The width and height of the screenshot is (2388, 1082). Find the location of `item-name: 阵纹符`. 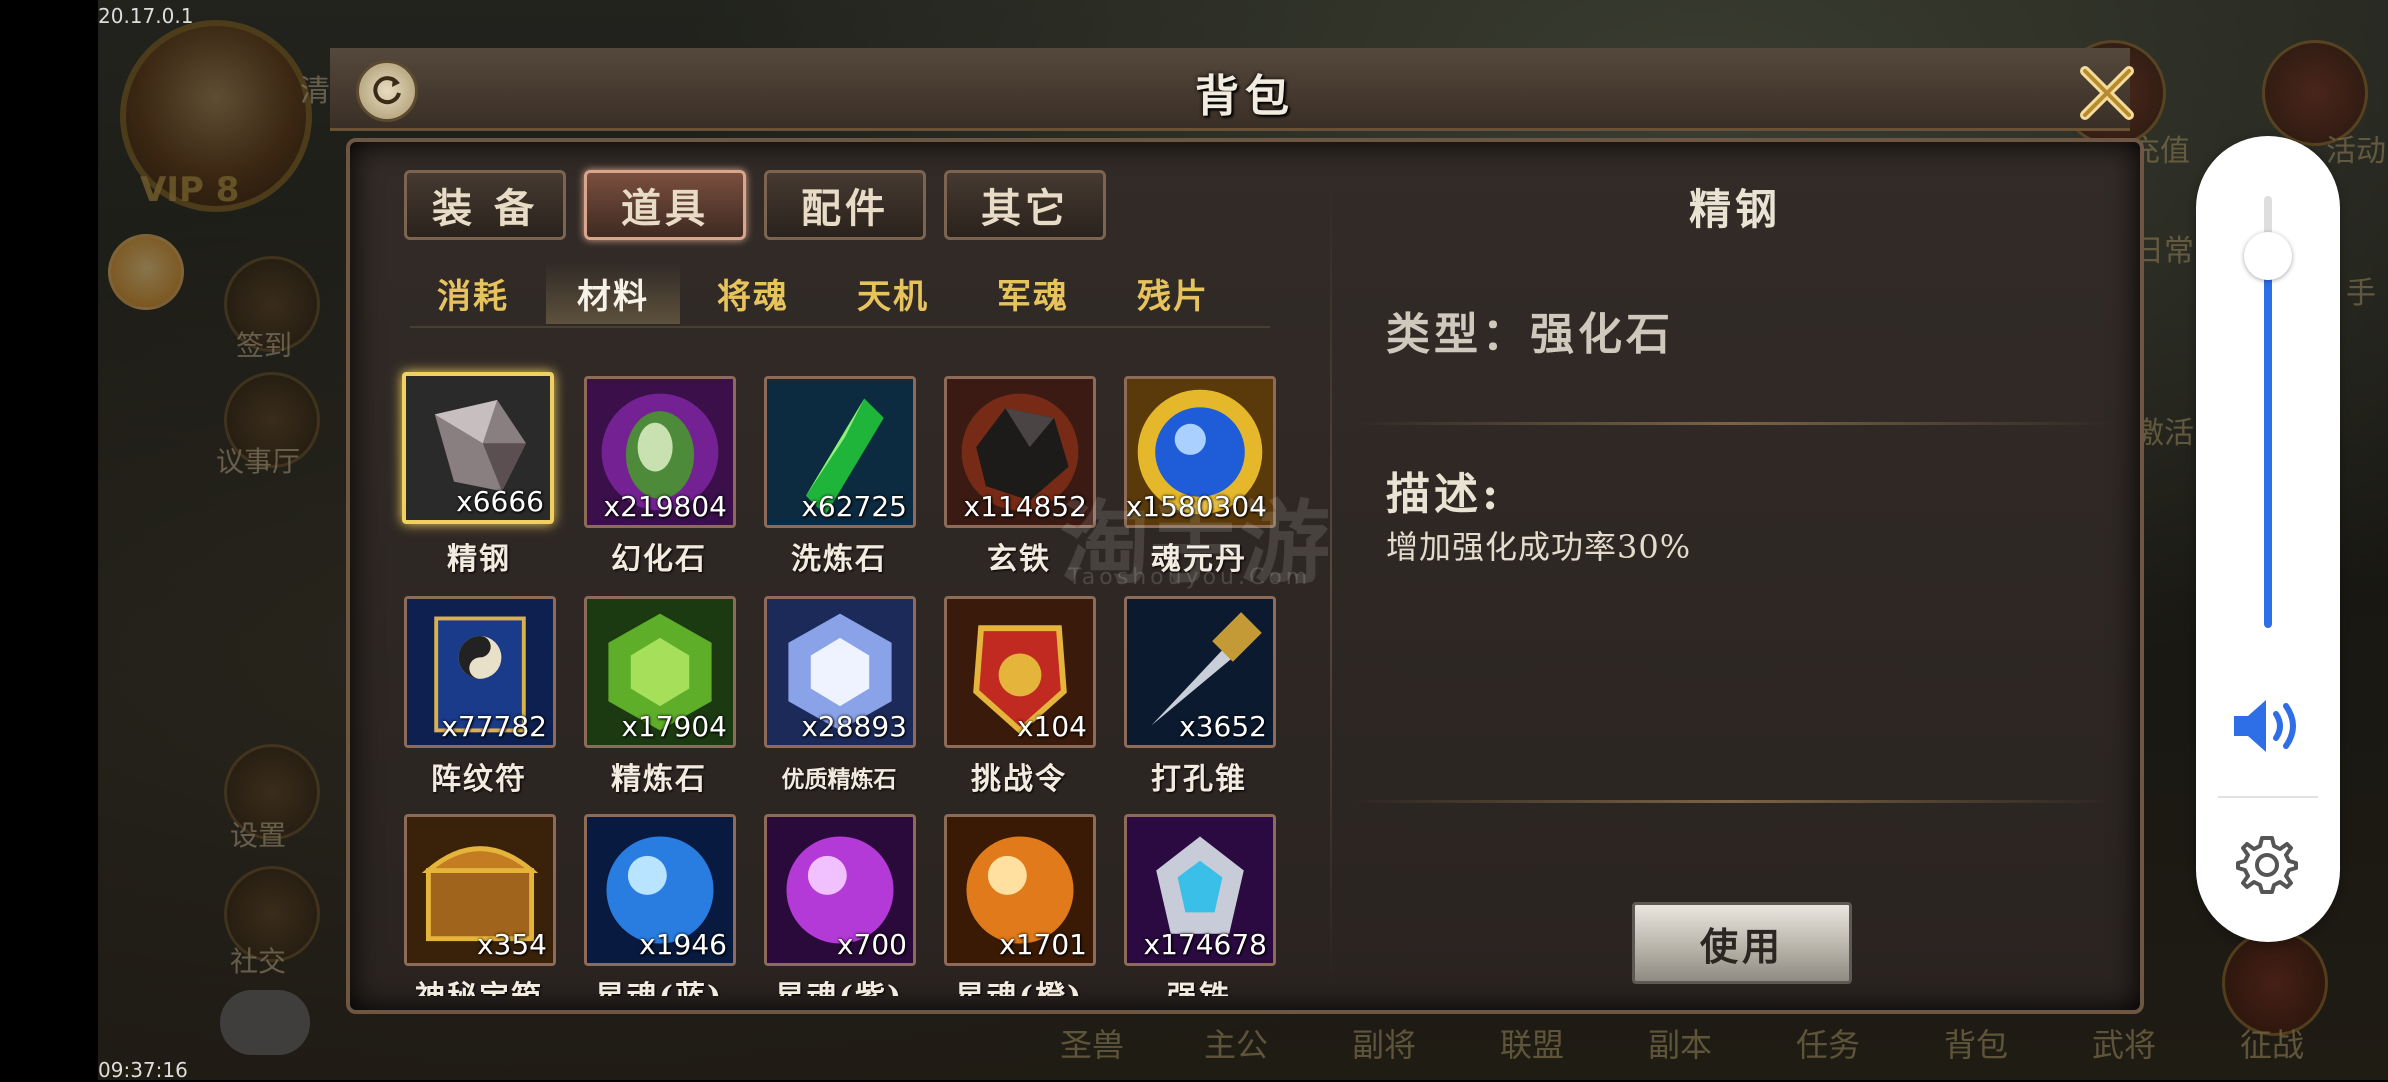

item-name: 阵纹符 is located at coordinates (479, 779).